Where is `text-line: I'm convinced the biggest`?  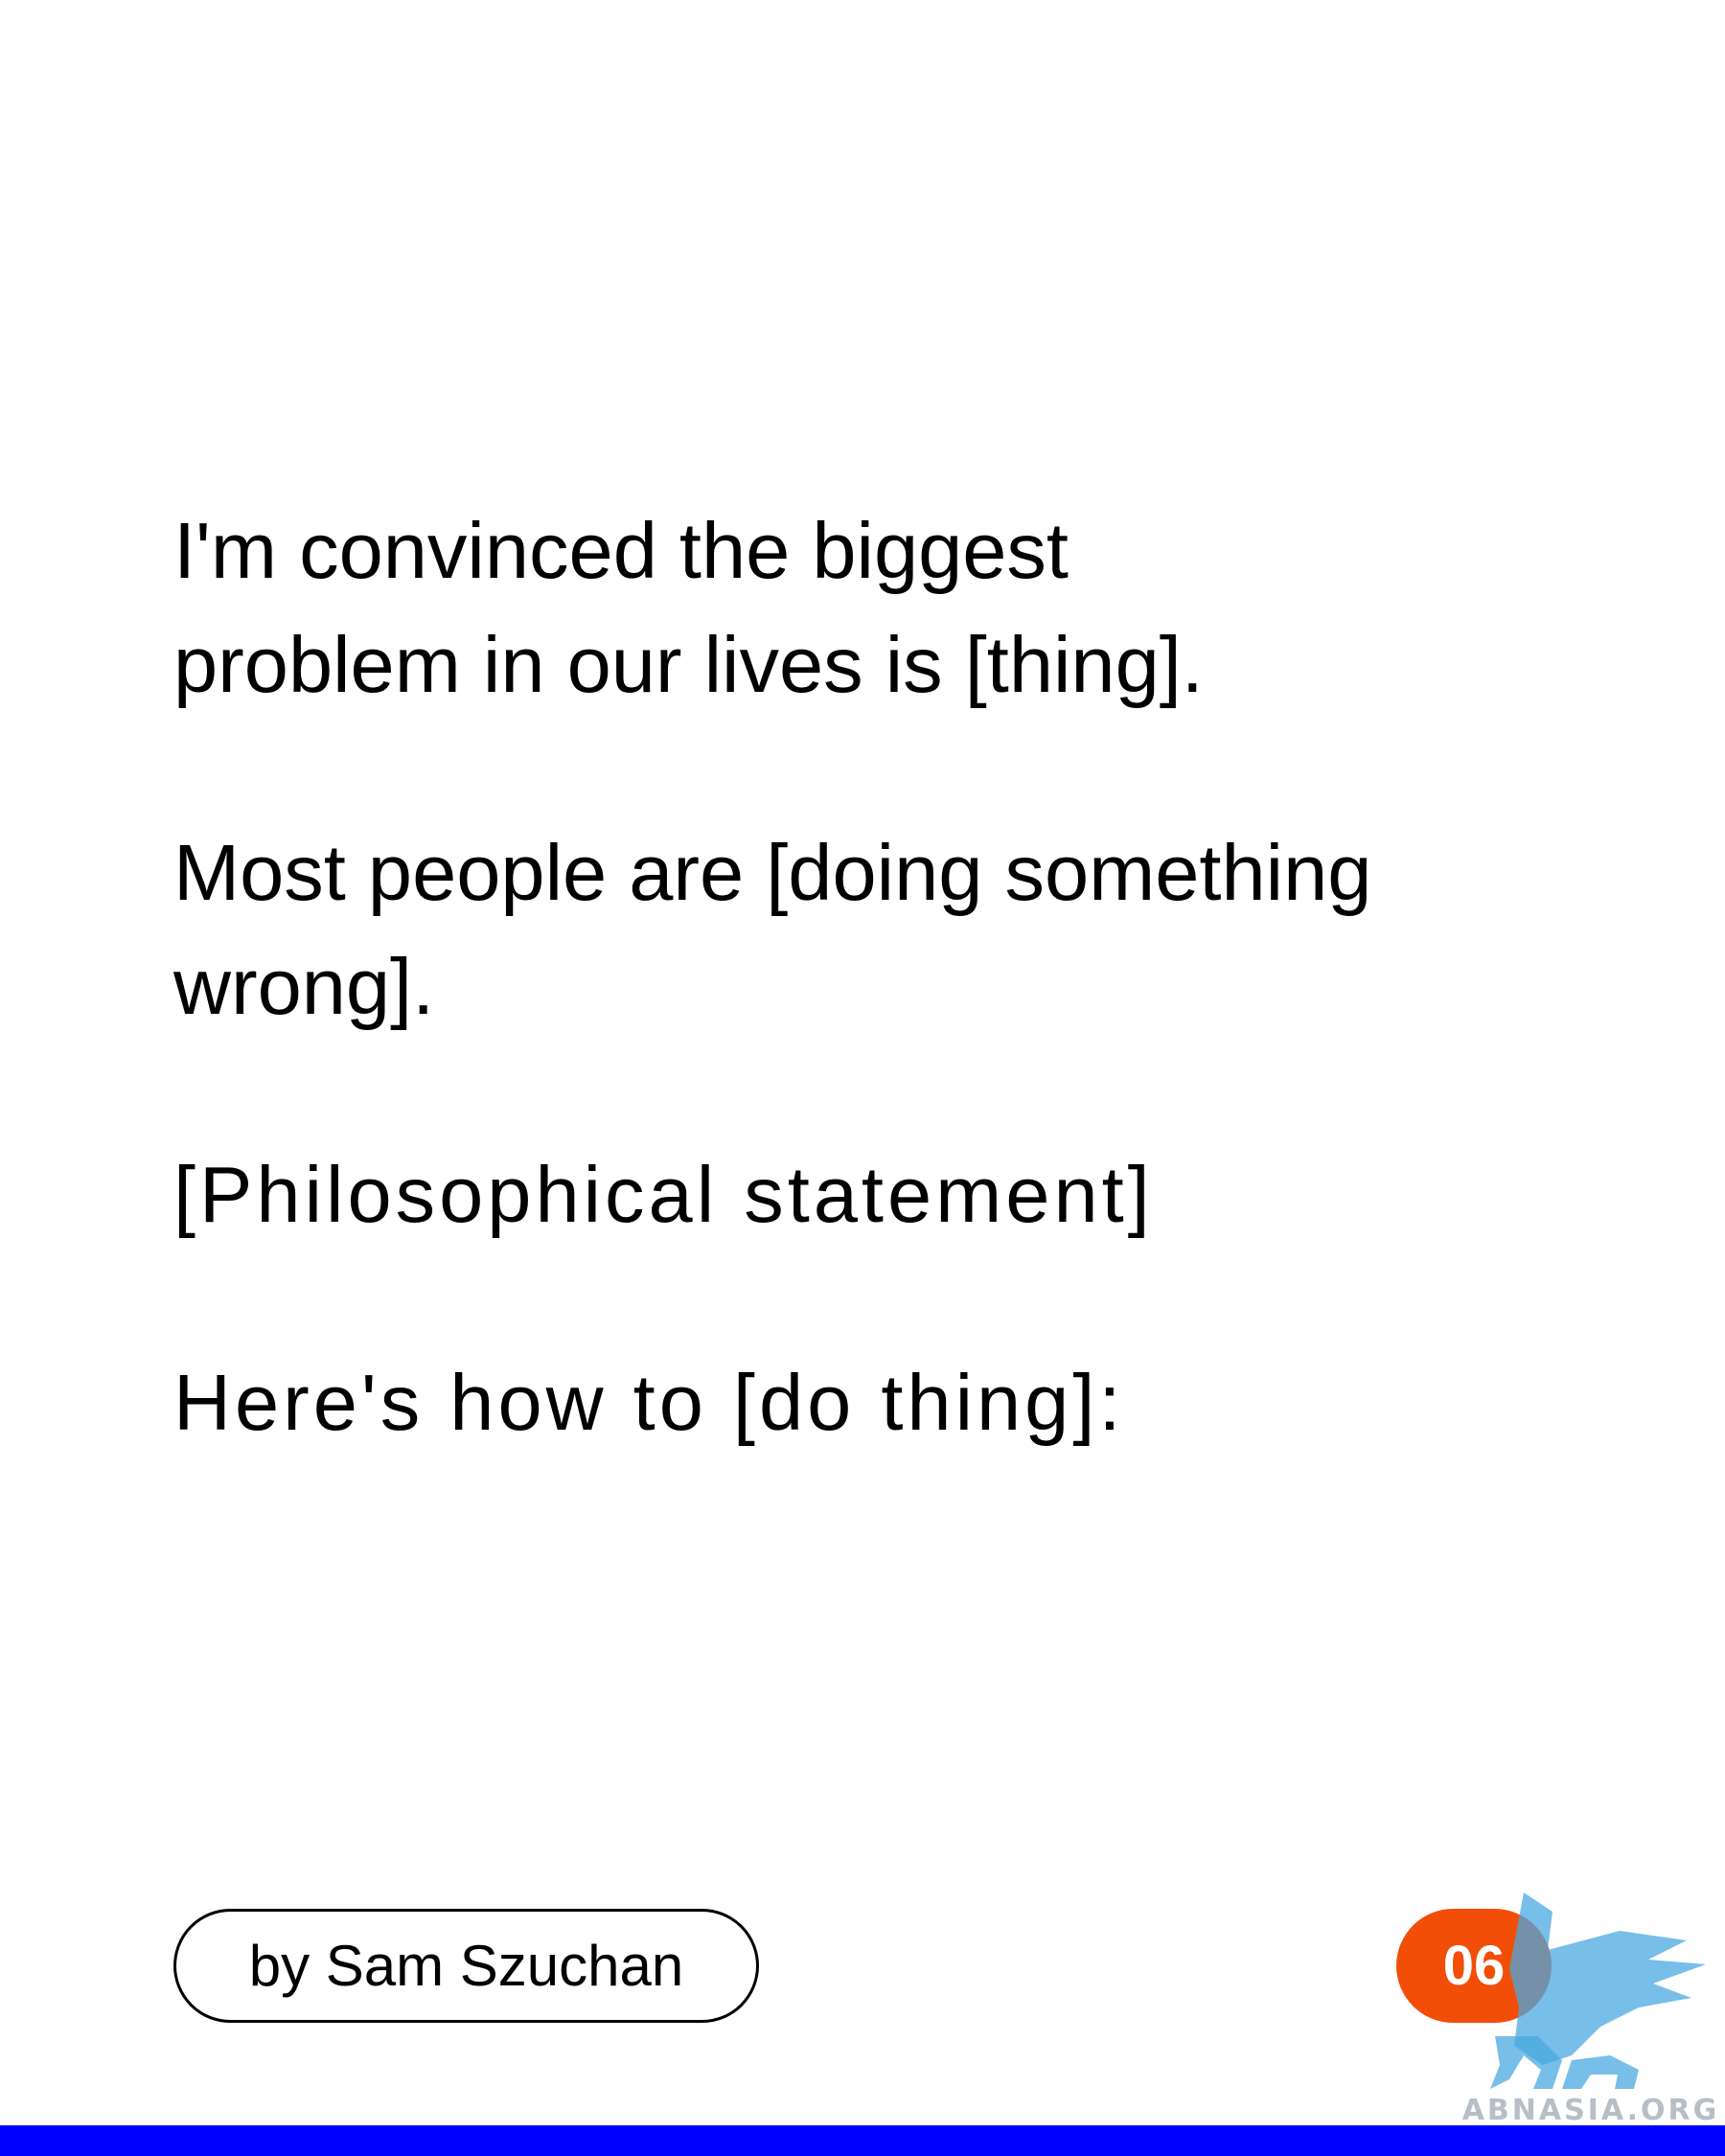
text-line: I'm convinced the biggest is located at coordinates (621, 550).